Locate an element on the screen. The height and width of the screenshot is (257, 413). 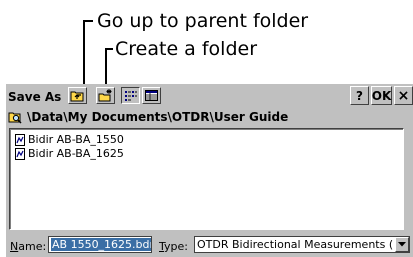
new-folder-button is located at coordinates (105, 95).